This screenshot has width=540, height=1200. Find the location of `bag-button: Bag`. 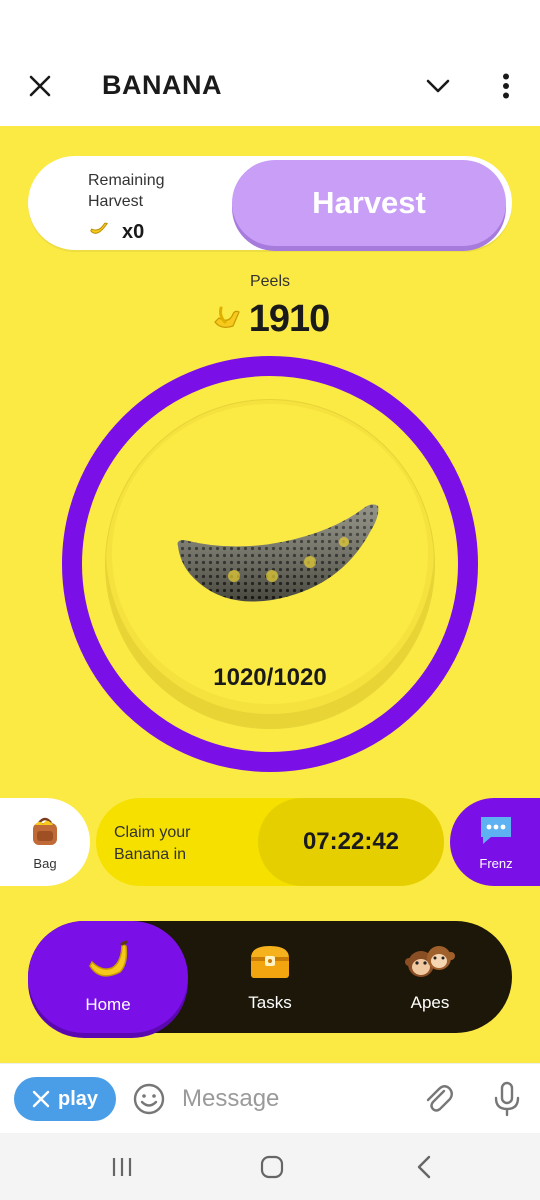

bag-button: Bag is located at coordinates (45, 842).